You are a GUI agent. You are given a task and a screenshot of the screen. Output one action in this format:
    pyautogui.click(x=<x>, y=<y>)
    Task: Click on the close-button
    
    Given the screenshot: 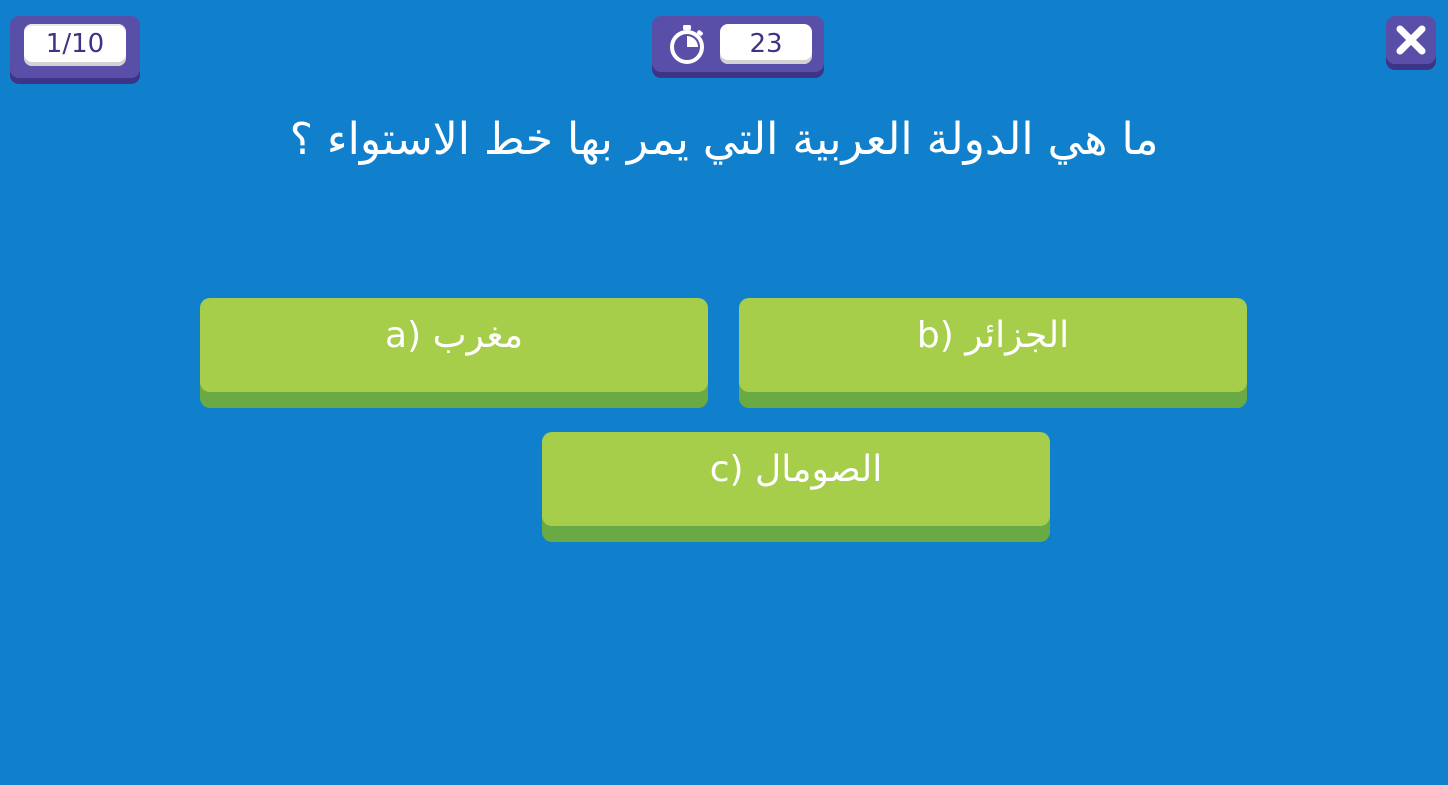 What is the action you would take?
    pyautogui.click(x=1411, y=40)
    